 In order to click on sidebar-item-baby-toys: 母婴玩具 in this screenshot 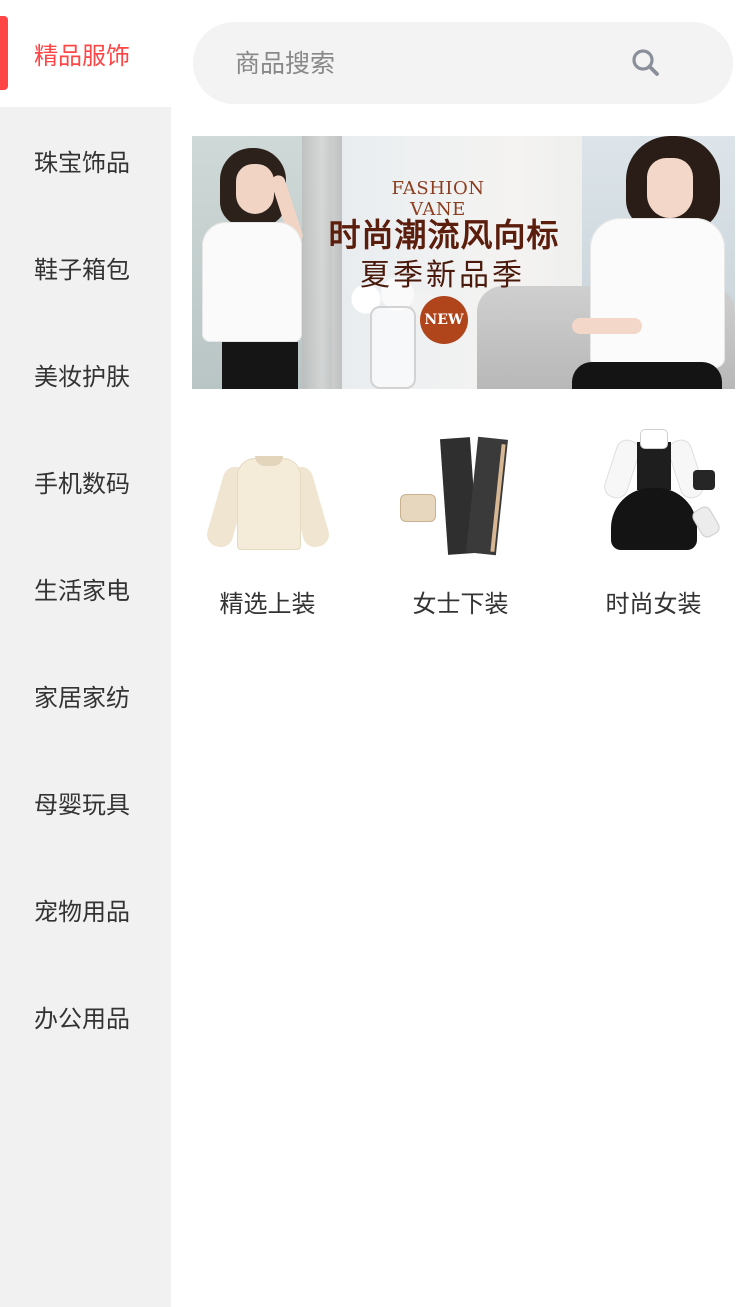, I will do `click(85, 802)`.